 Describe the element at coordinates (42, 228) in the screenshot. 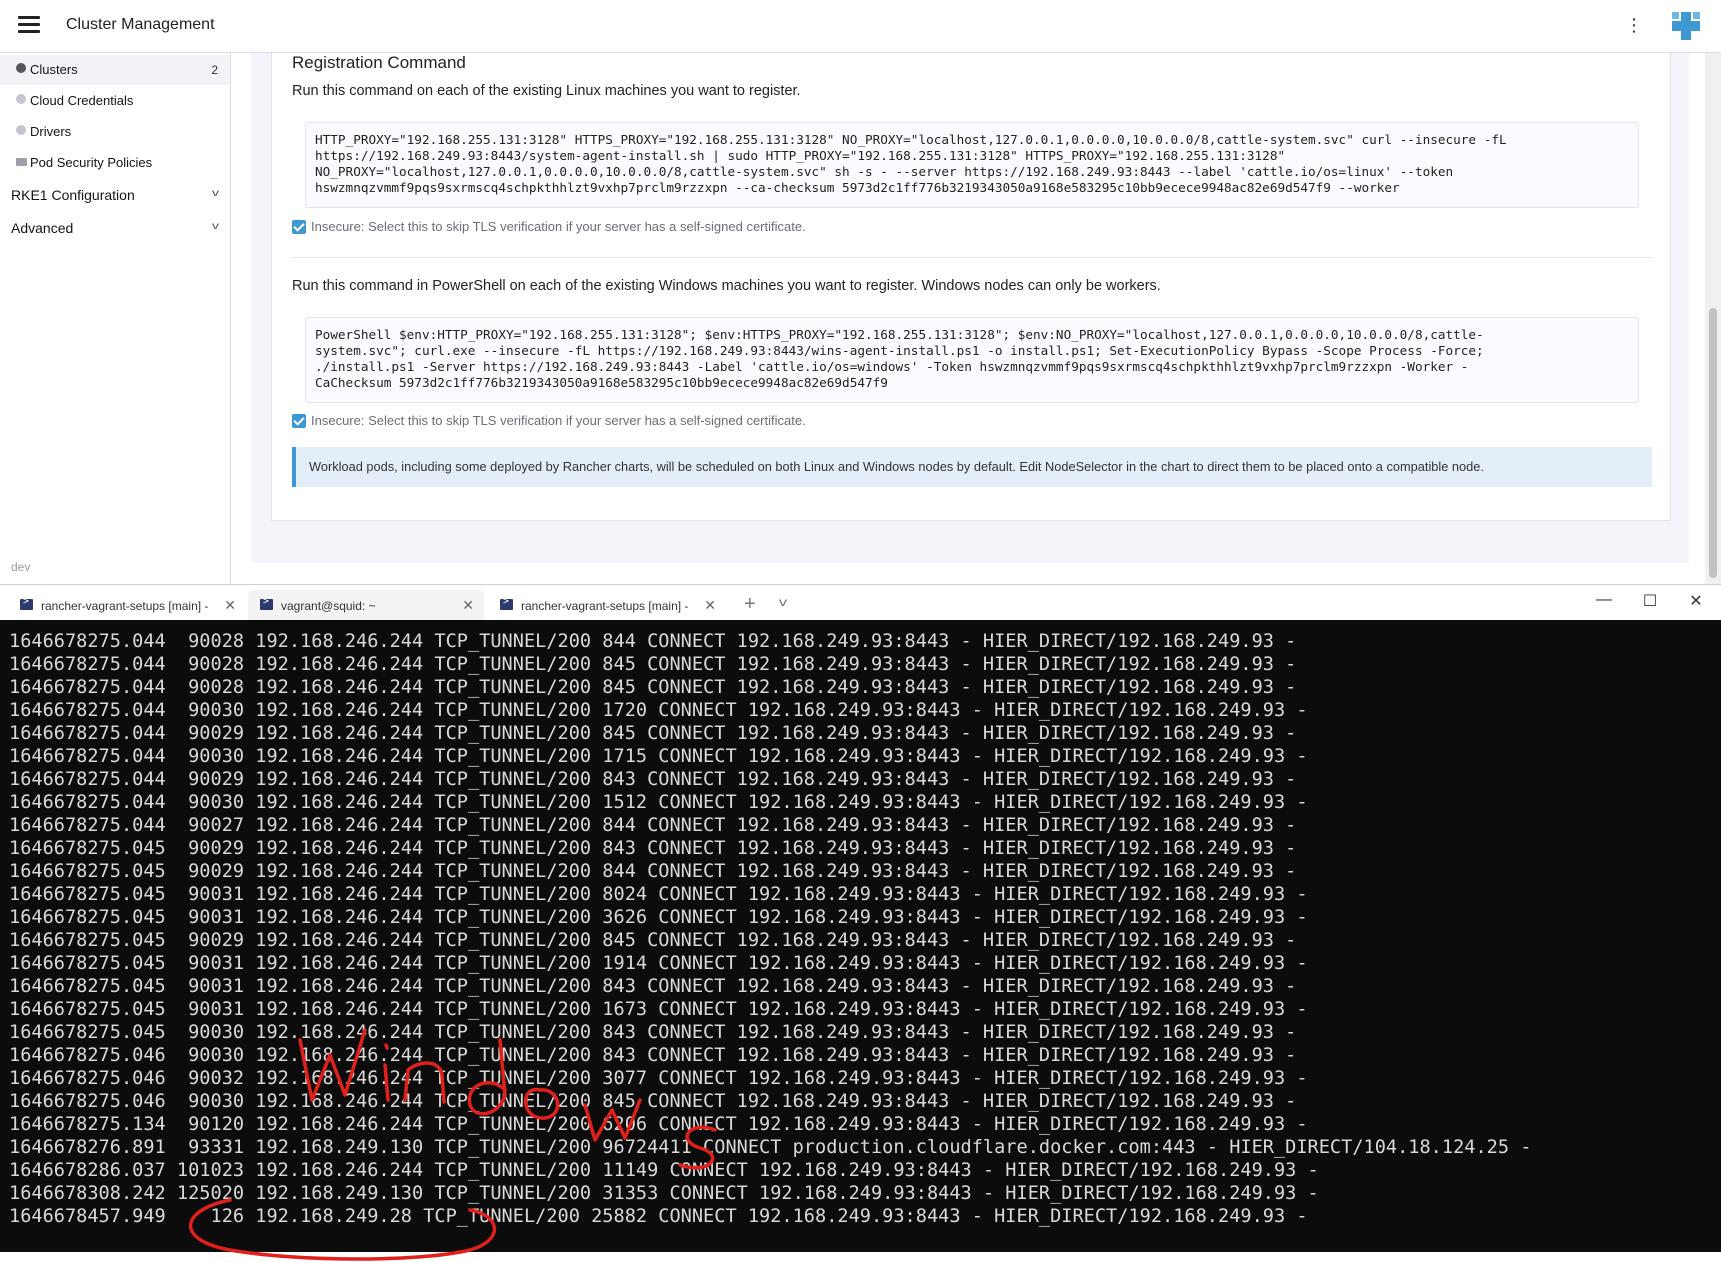

I see `sidebar-group-label: Advanced` at that location.